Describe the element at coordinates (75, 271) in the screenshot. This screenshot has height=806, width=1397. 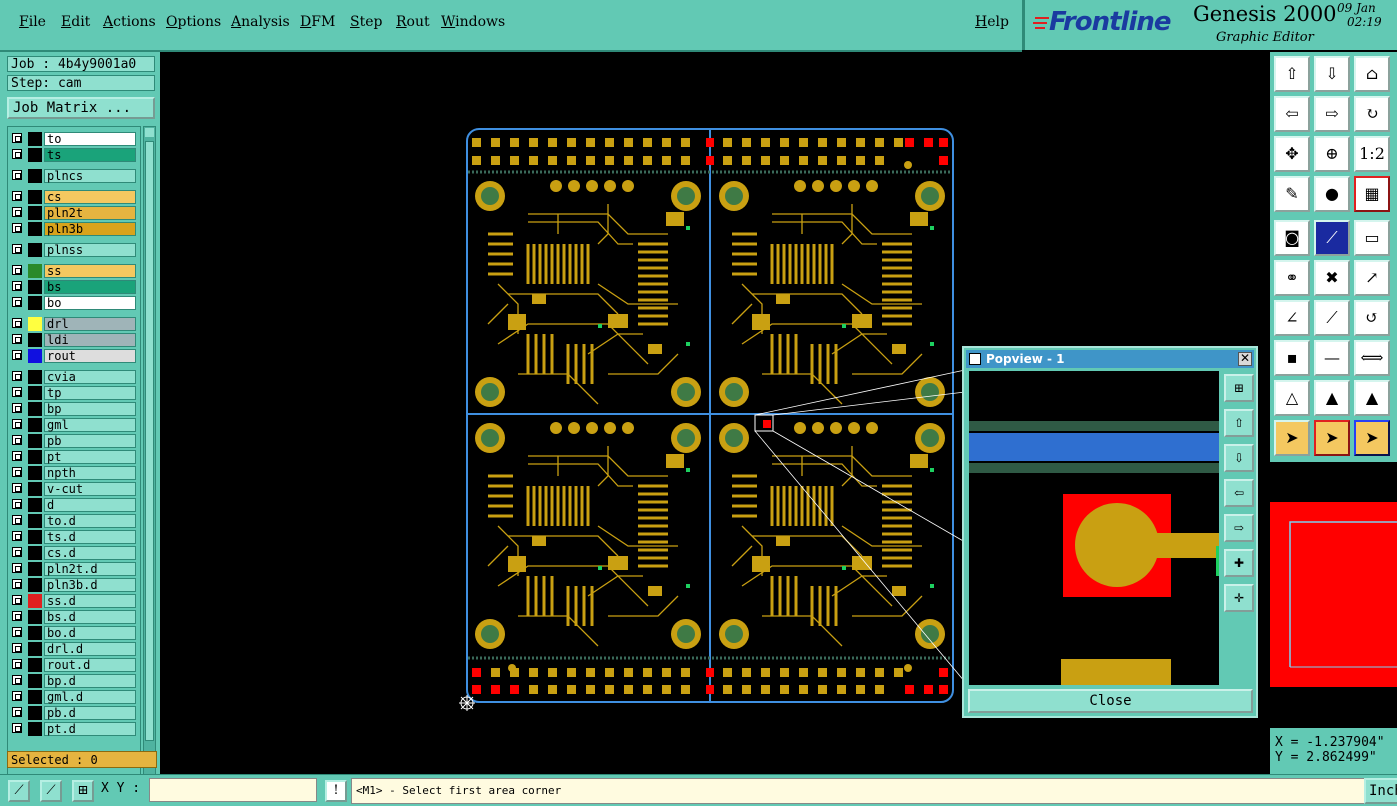
I see `layer-row: ss` at that location.